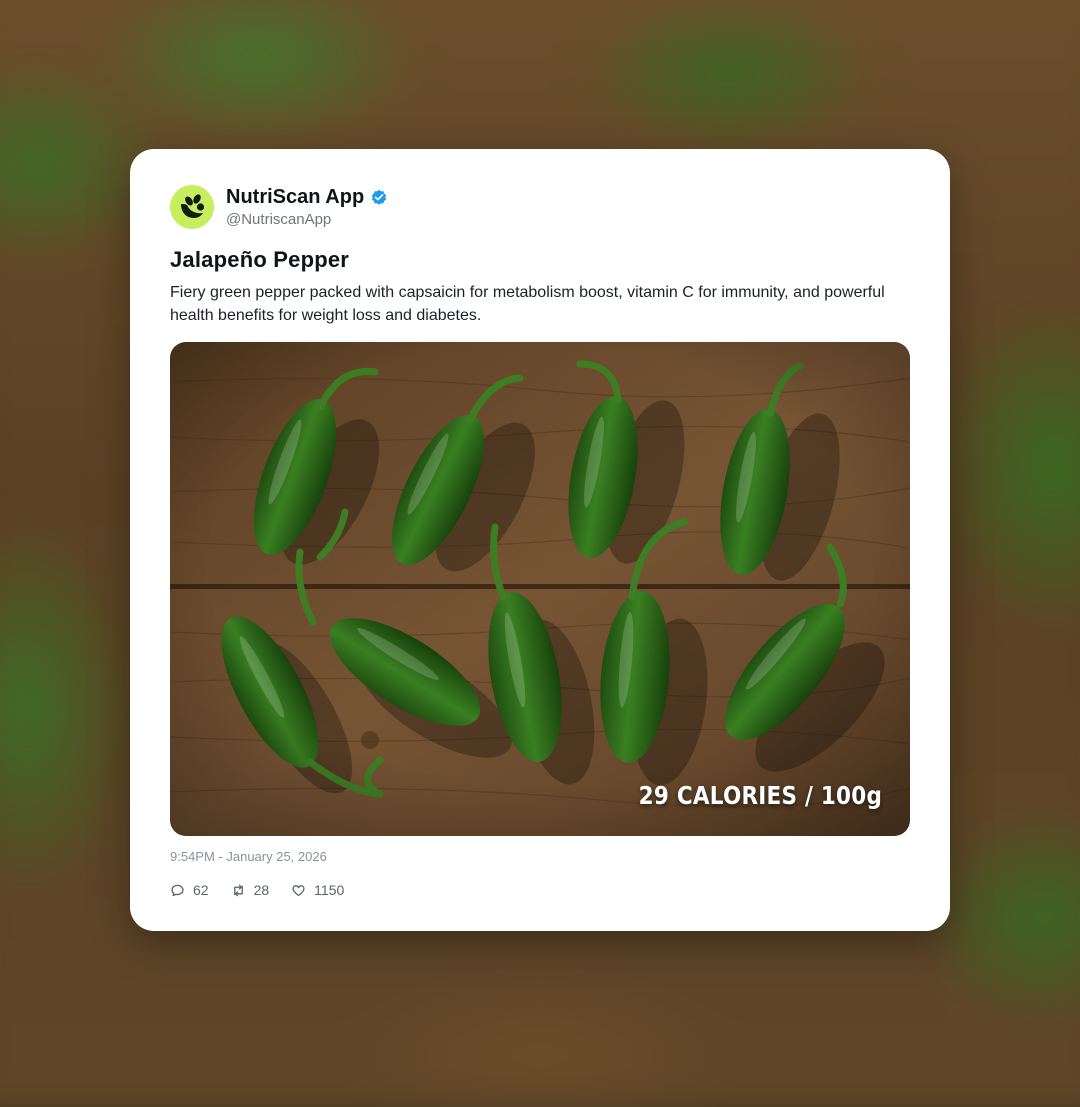 This screenshot has width=1080, height=1107. Describe the element at coordinates (329, 890) in the screenshot. I see `like-count: 1150` at that location.